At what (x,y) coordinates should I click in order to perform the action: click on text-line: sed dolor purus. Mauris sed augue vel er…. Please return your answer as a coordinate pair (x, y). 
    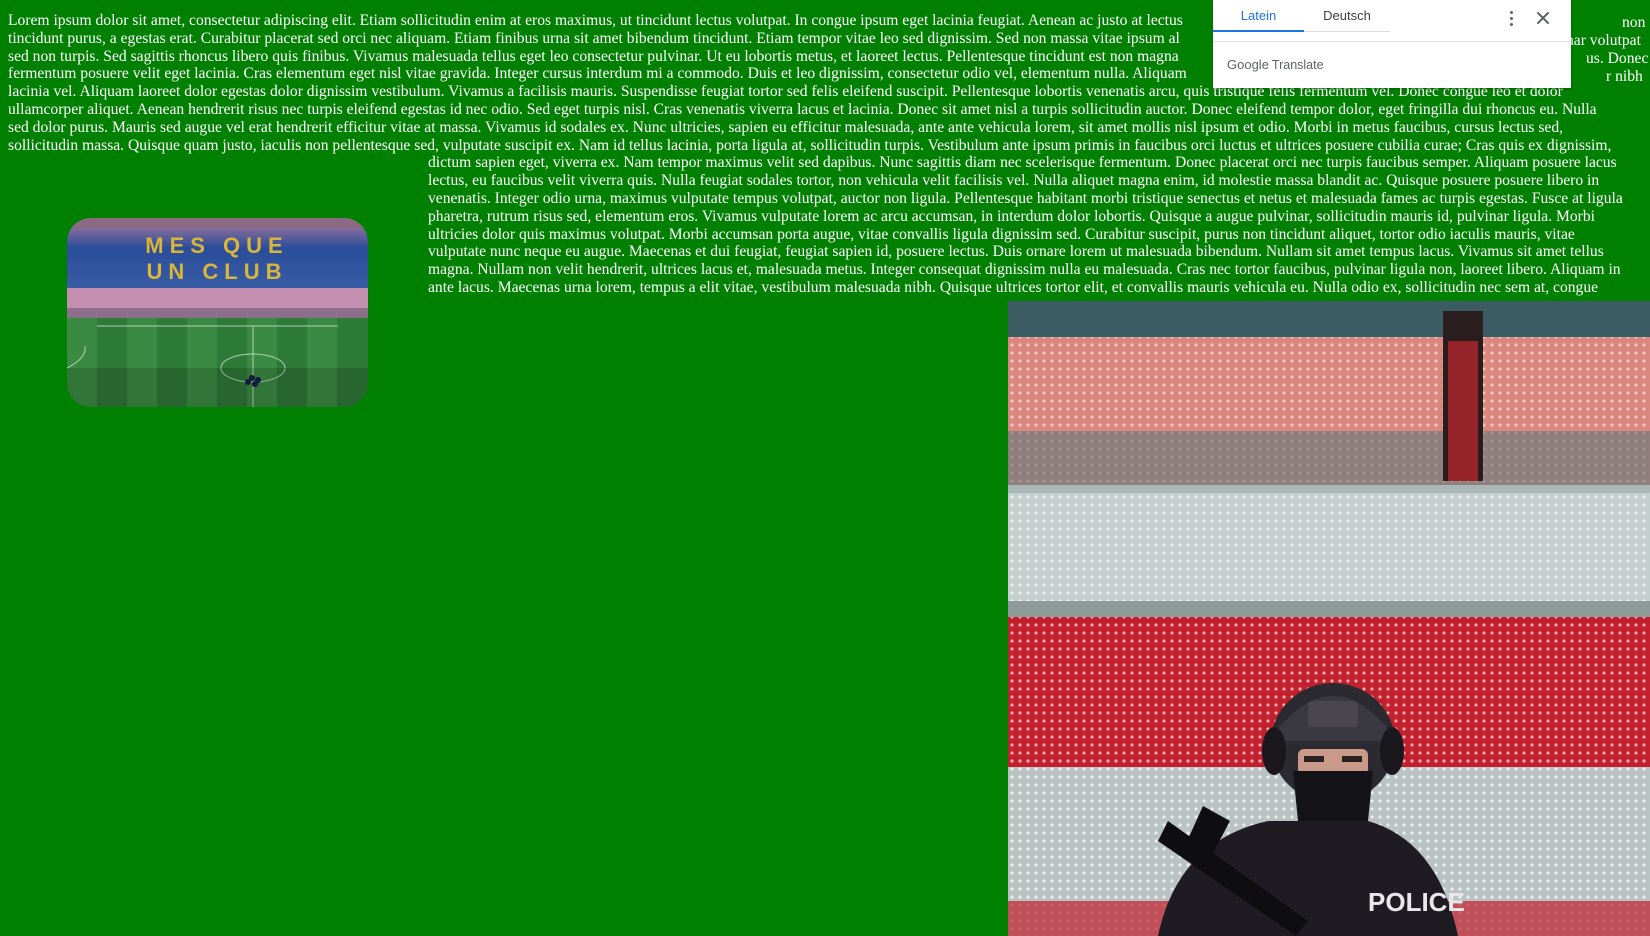
    Looking at the image, I should click on (786, 127).